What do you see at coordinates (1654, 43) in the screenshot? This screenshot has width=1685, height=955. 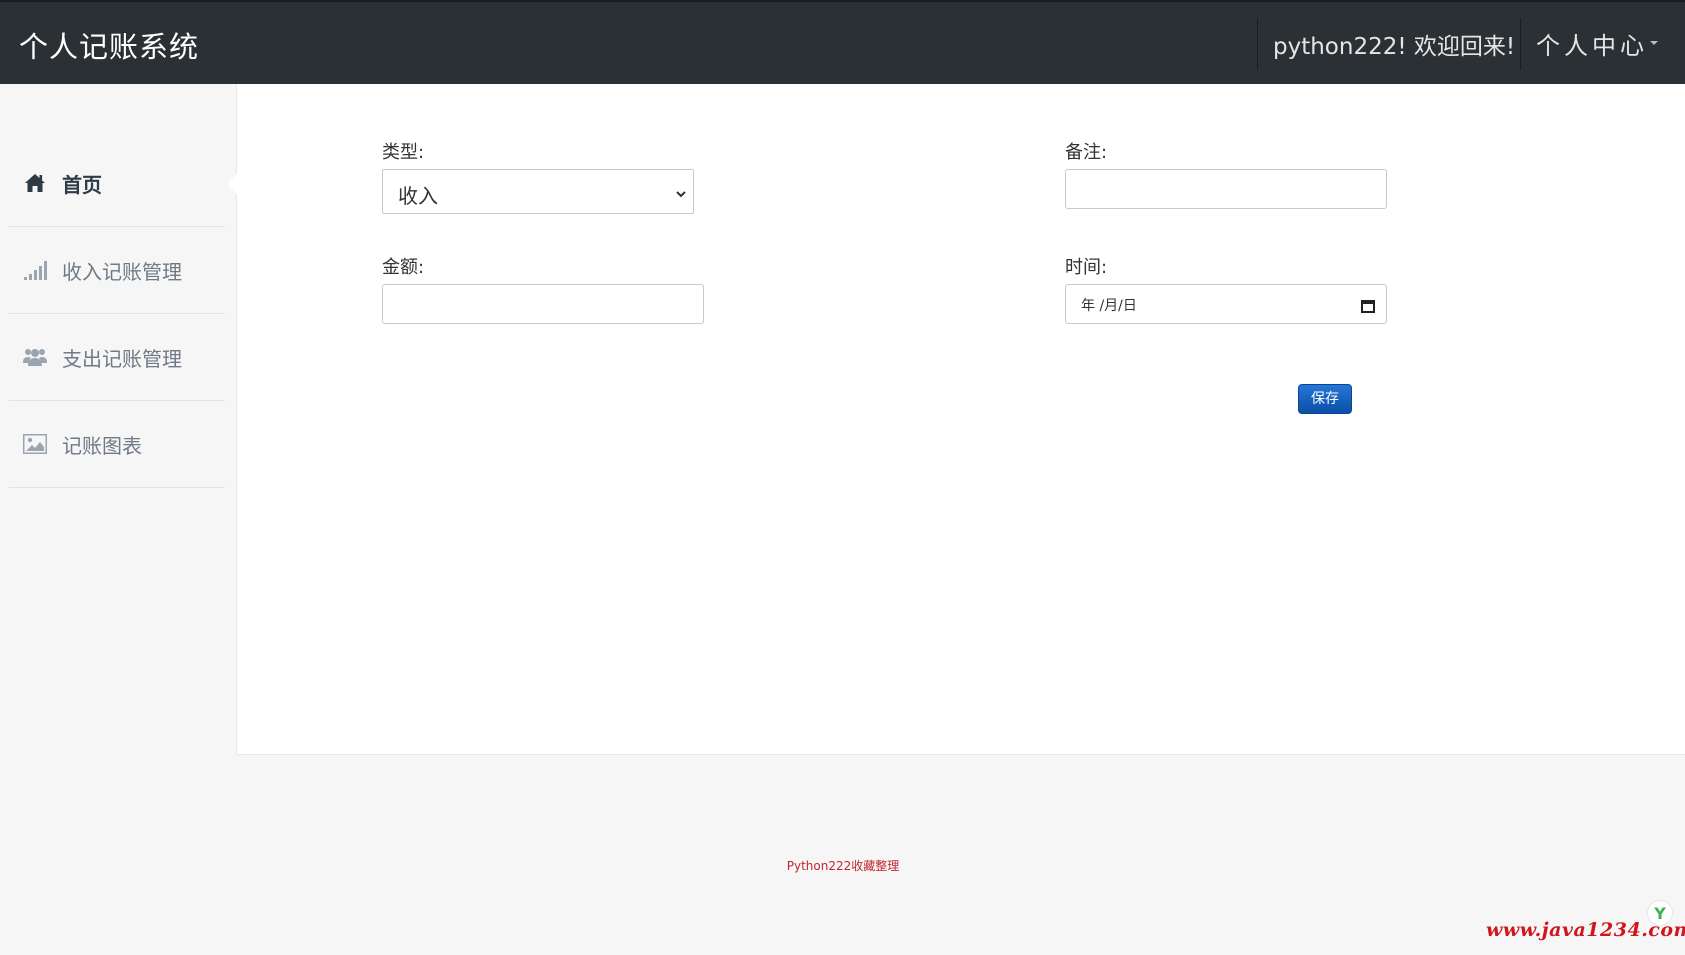 I see `caret-down-icon` at bounding box center [1654, 43].